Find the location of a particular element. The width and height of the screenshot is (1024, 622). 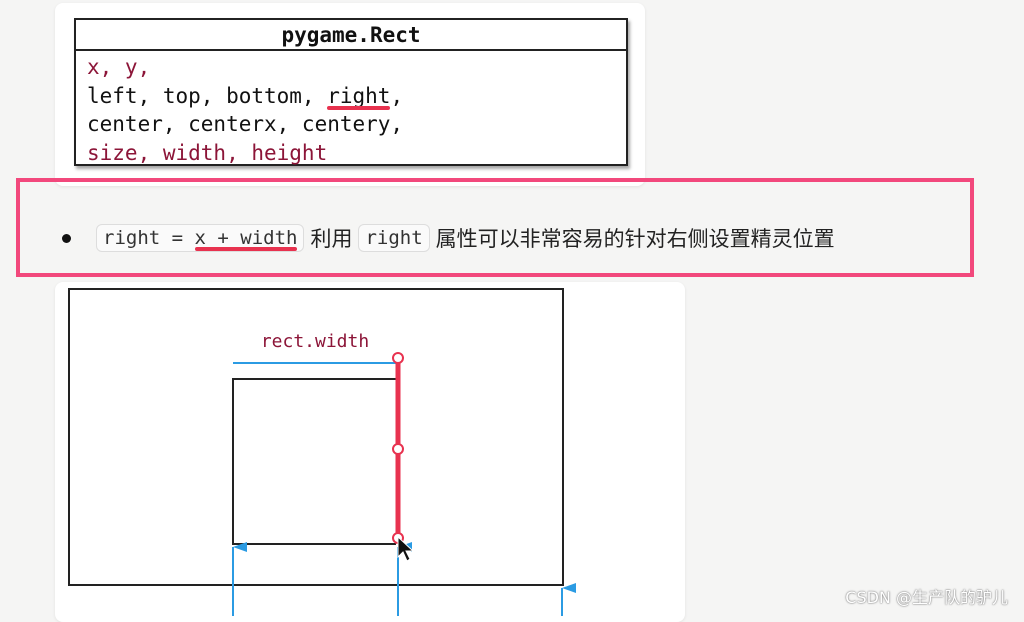

watermark: CSDN @生产队的驴儿 is located at coordinates (926, 597).